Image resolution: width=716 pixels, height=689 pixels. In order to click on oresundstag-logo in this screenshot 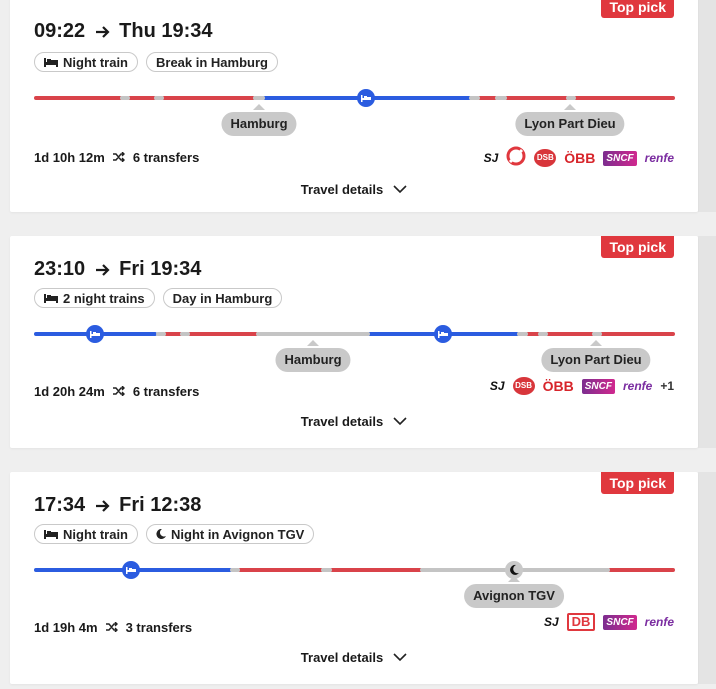, I will do `click(516, 158)`.